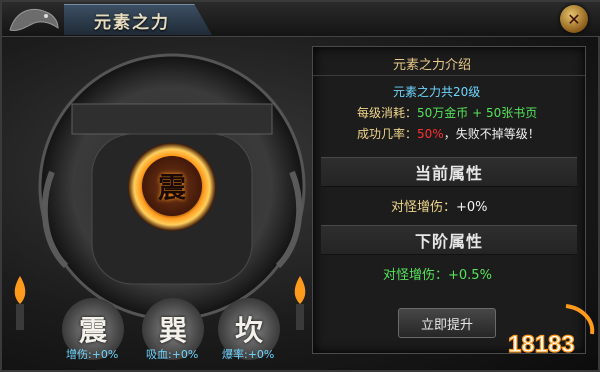 The height and width of the screenshot is (372, 600). What do you see at coordinates (387, 134) in the screenshot?
I see `rate-label: 成功几率：` at bounding box center [387, 134].